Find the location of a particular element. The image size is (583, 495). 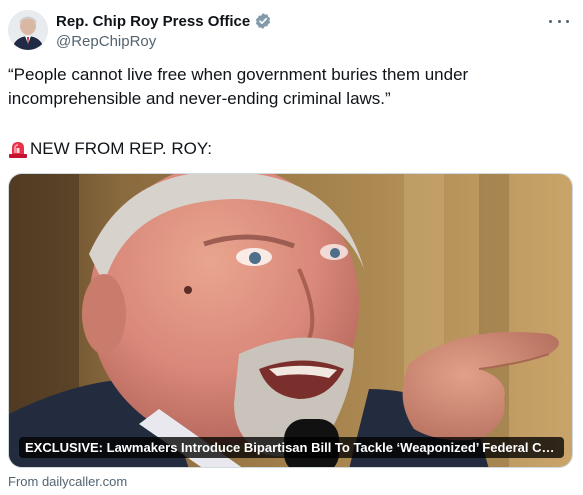

rotating-light-icon is located at coordinates (18, 150).